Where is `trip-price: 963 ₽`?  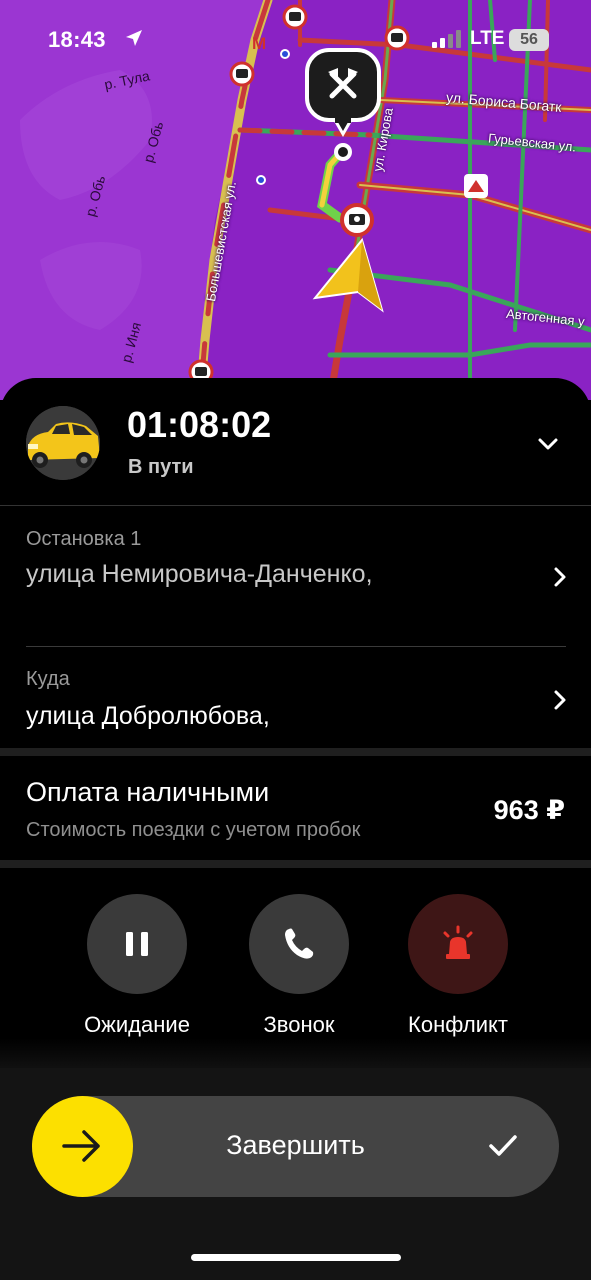
trip-price: 963 ₽ is located at coordinates (529, 810).